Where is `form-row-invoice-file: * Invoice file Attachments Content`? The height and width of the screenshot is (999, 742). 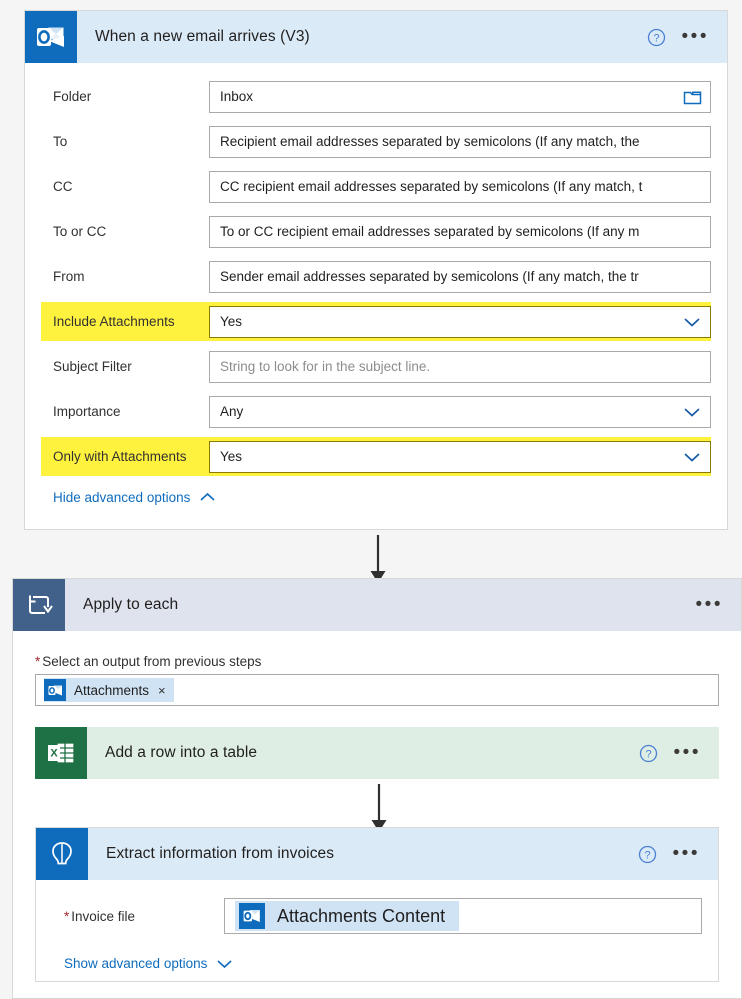 form-row-invoice-file: * Invoice file Attachments Content is located at coordinates (377, 916).